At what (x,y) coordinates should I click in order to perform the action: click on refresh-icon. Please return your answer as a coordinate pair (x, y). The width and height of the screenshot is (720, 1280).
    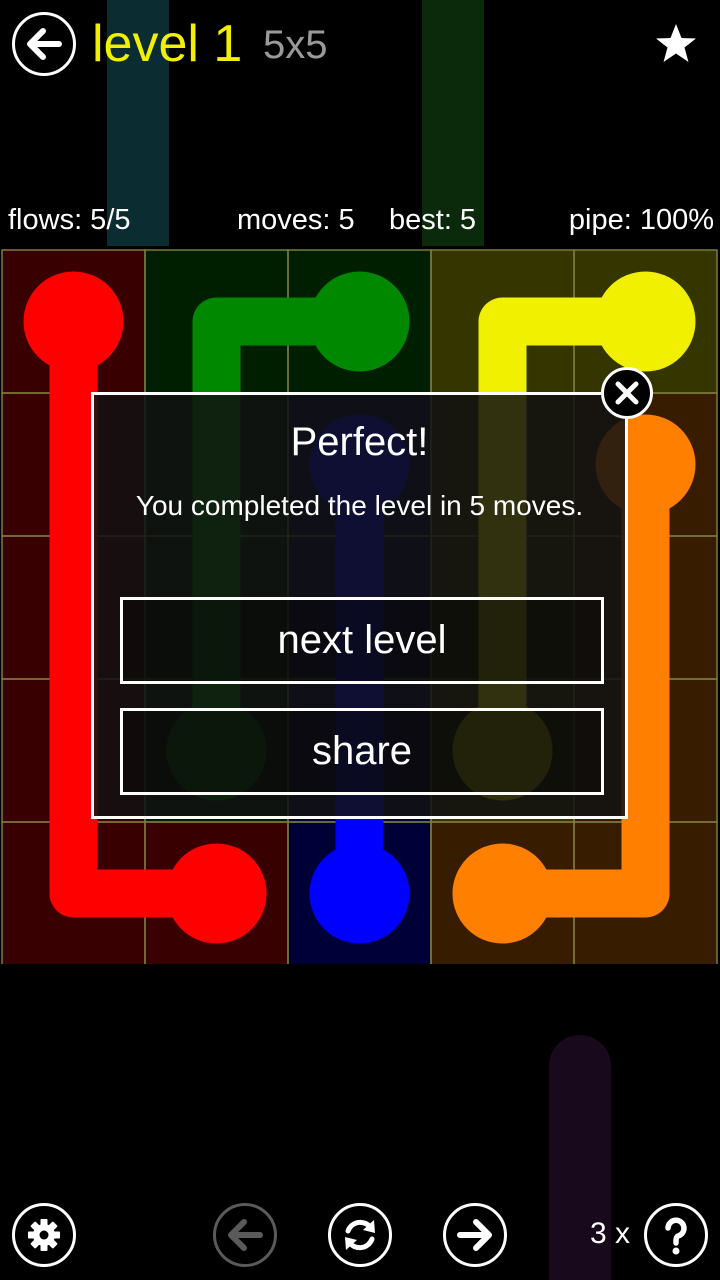
    Looking at the image, I should click on (360, 1235).